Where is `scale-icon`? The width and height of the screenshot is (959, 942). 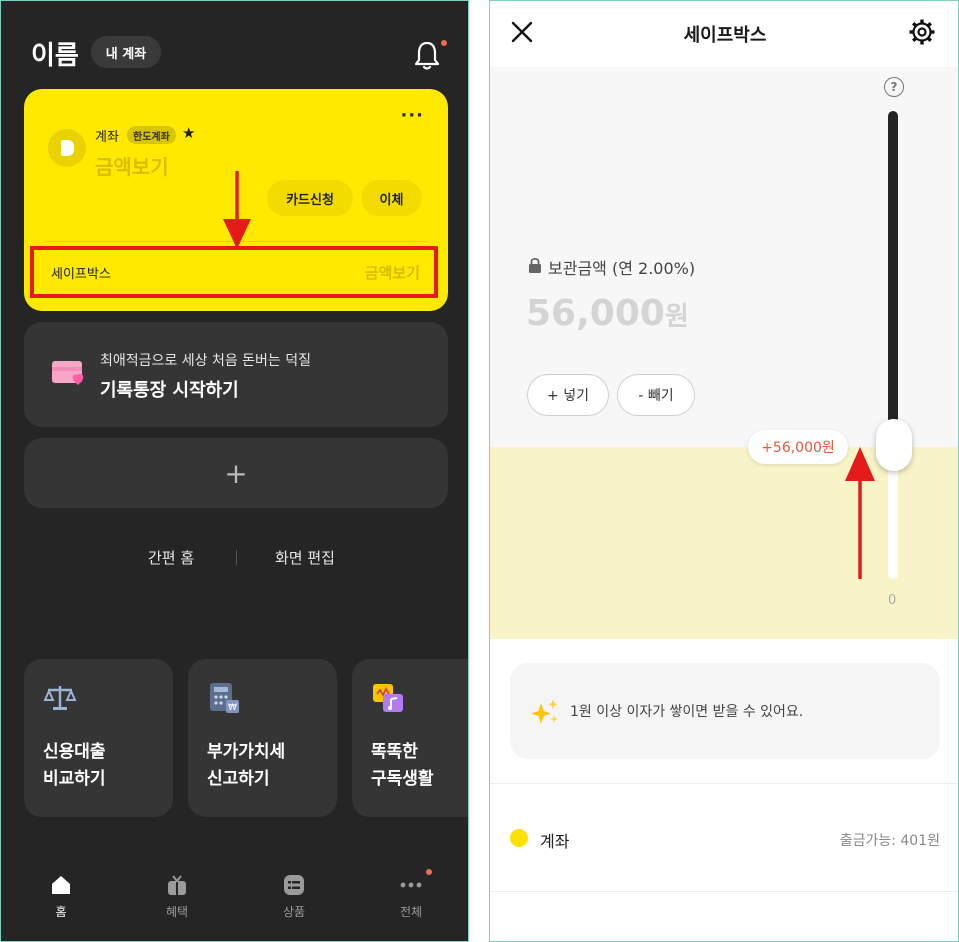
scale-icon is located at coordinates (60, 698).